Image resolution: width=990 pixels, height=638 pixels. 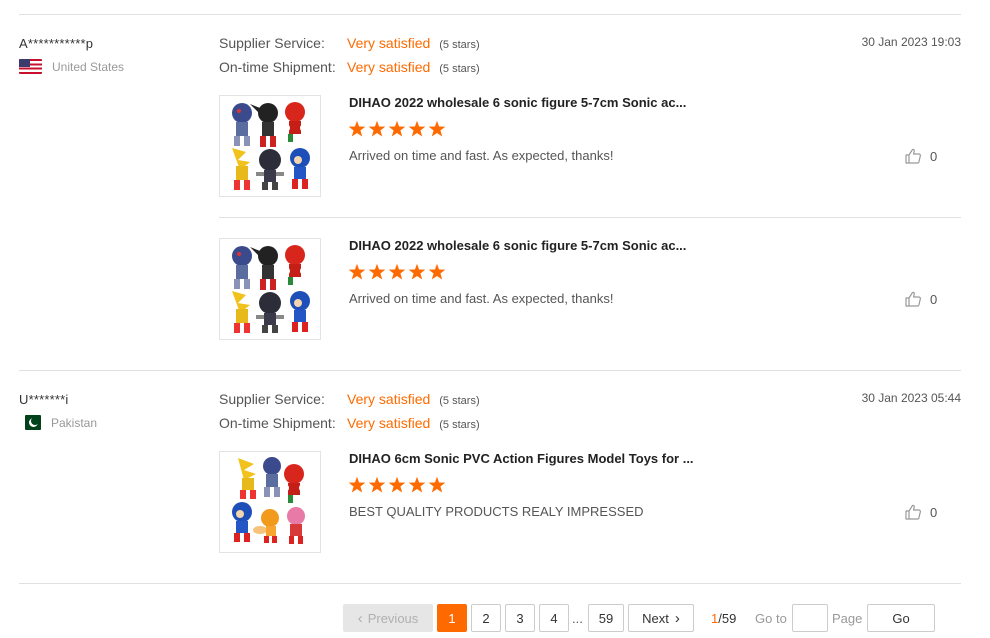 I want to click on page-button-4: 4, so click(x=554, y=618).